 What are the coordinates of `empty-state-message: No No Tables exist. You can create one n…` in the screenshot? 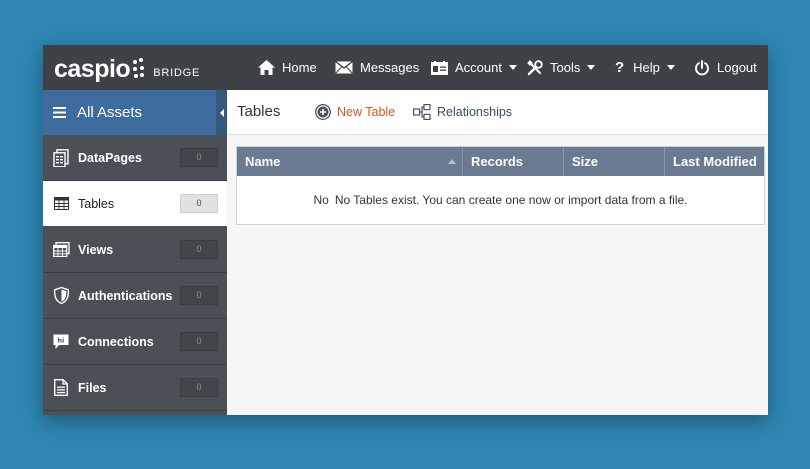 It's located at (500, 199).